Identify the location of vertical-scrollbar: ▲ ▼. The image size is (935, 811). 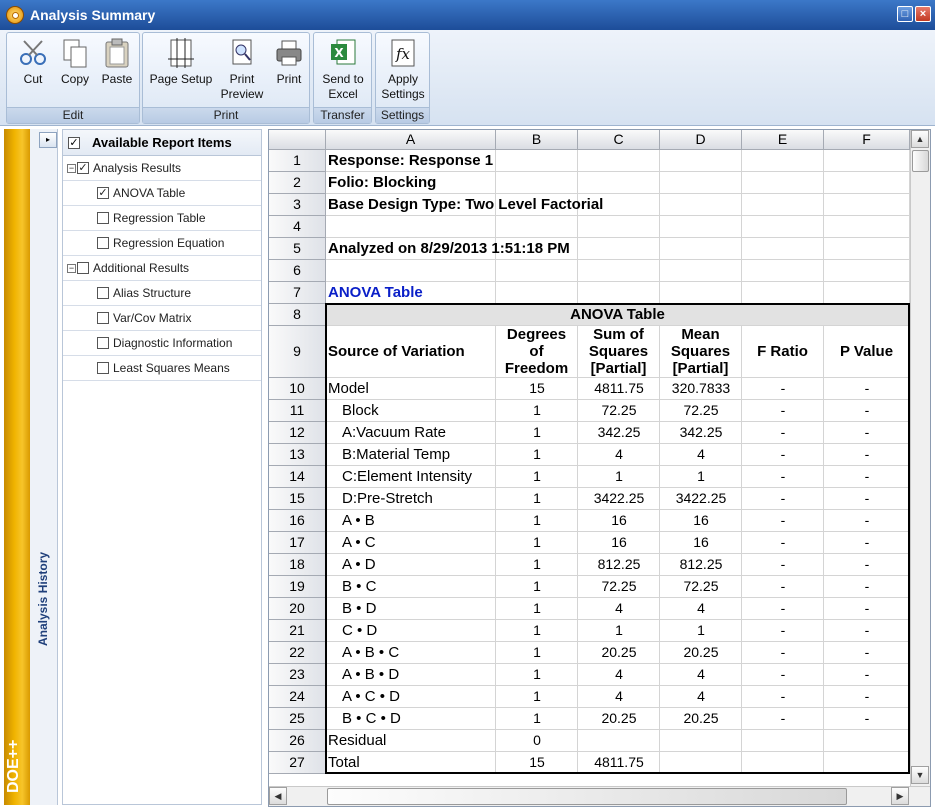
(920, 458).